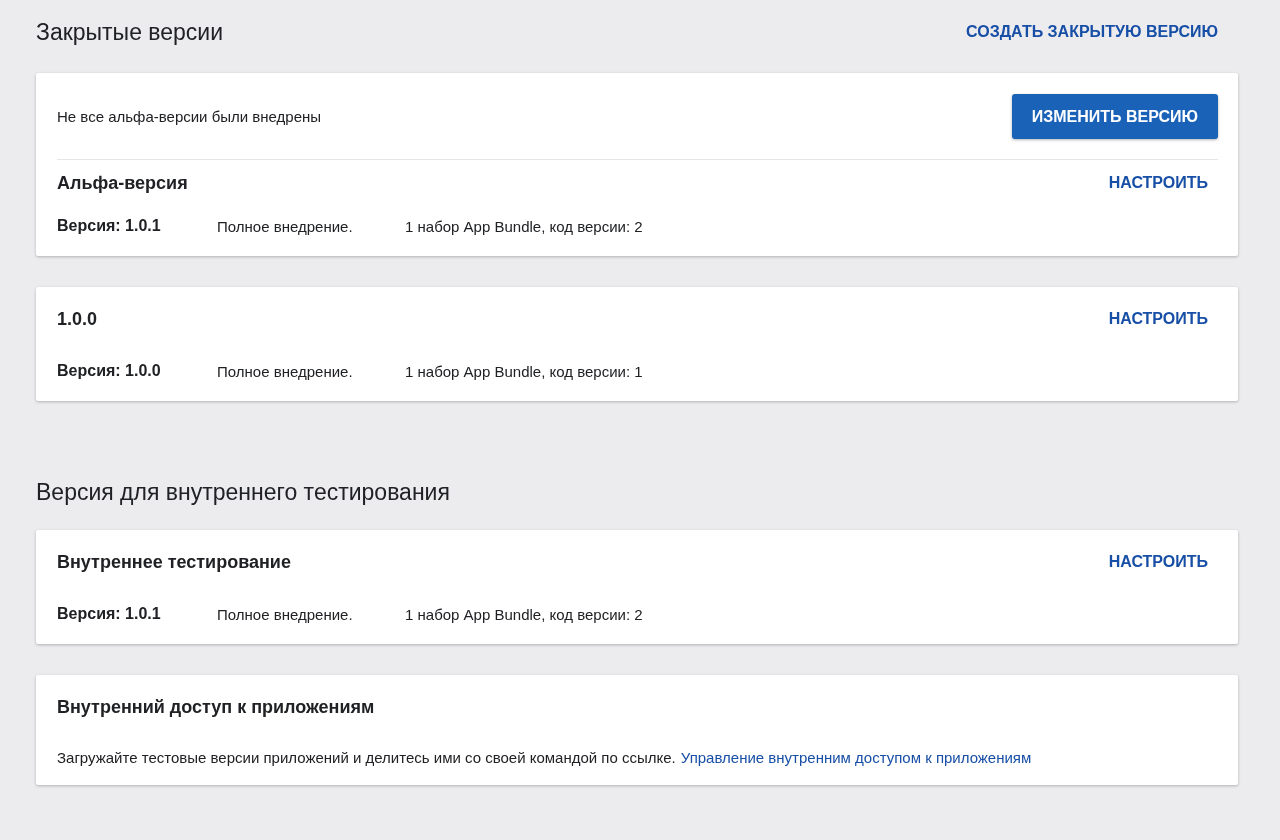  I want to click on create-closed-track-link: СОЗДАТЬ ЗАКРЫТУЮ ВЕРСИЮ, so click(1092, 32).